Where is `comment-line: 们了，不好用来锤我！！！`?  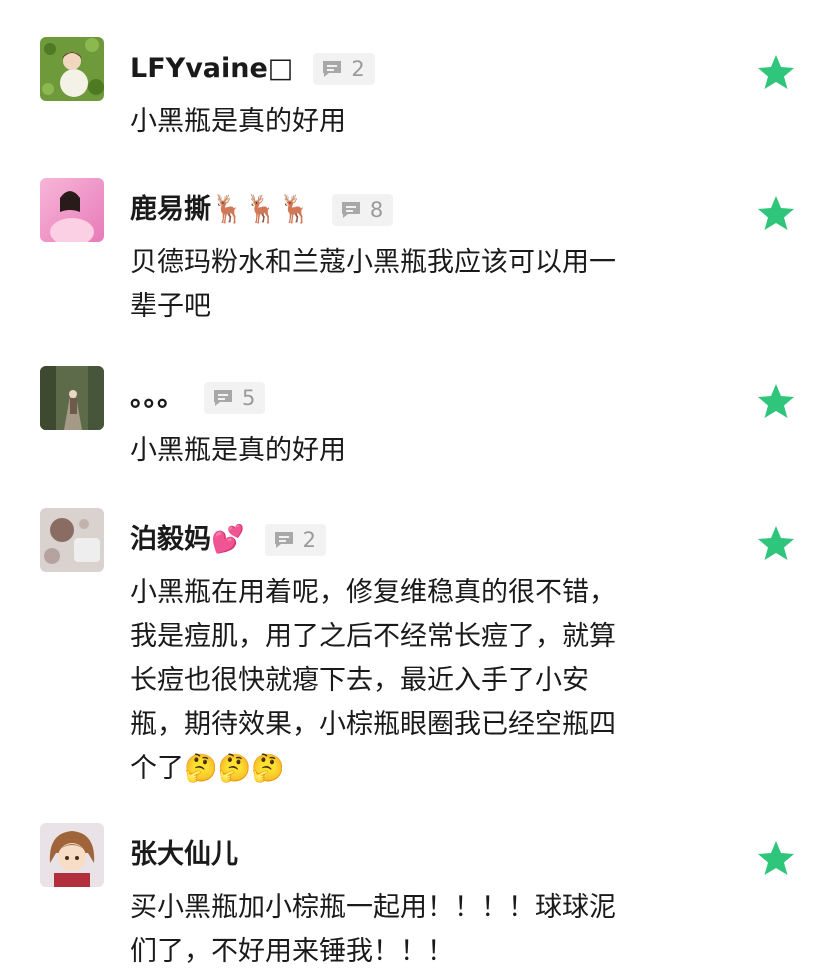 comment-line: 们了，不好用来锤我！！！ is located at coordinates (292, 951).